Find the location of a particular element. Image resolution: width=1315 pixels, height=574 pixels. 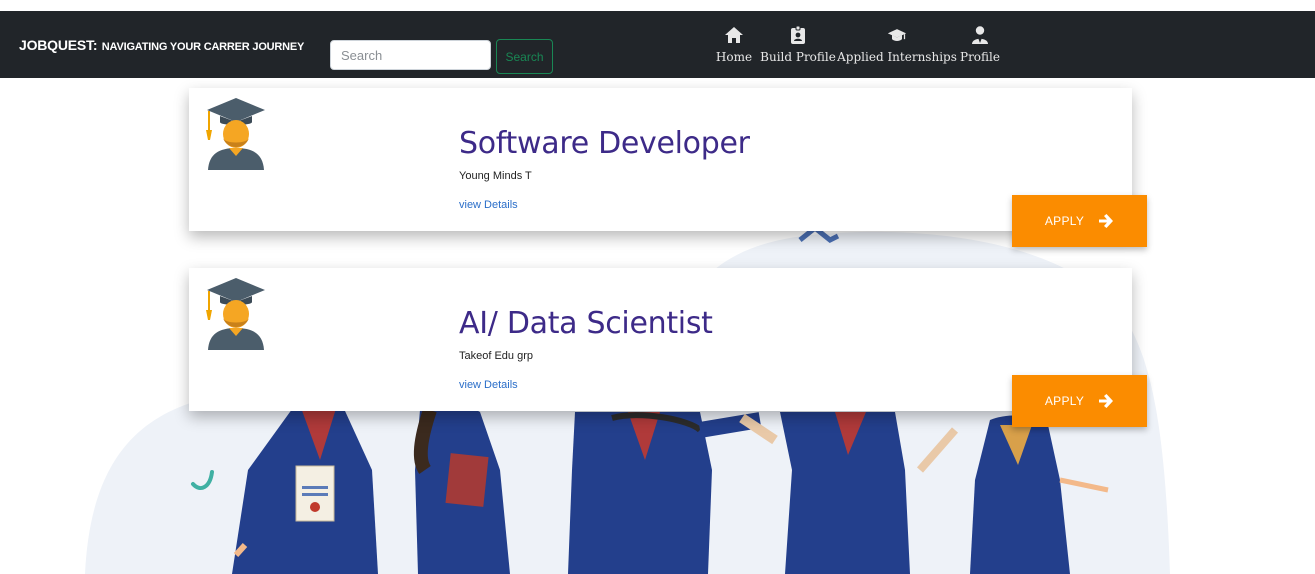

brand-logo-text: JOBQUEST: NAVIGATING YOUR CARRER JOURNEY is located at coordinates (161, 46).